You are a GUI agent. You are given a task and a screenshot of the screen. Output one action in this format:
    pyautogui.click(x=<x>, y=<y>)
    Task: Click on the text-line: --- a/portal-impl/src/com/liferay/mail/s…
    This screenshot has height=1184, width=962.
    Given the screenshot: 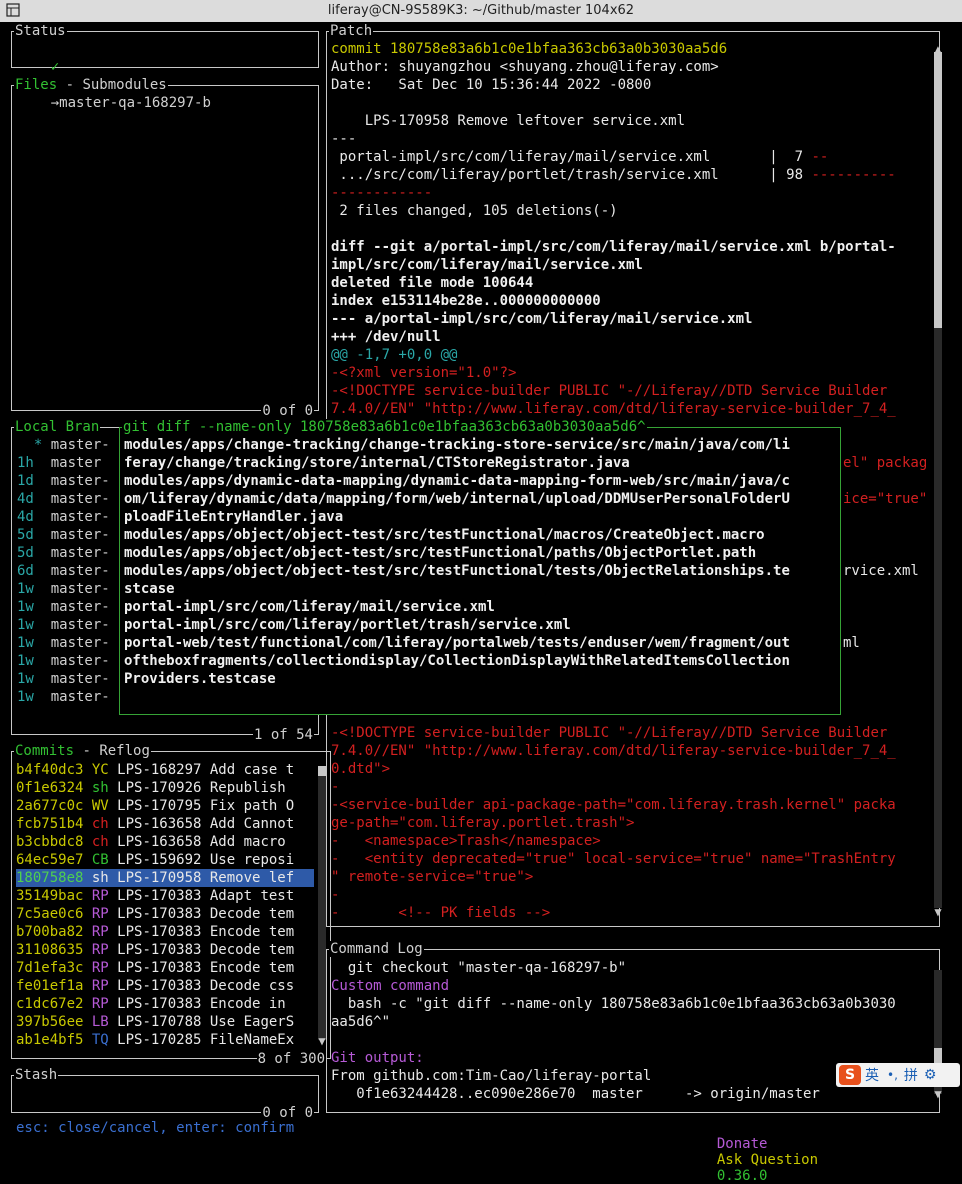 What is the action you would take?
    pyautogui.click(x=632, y=319)
    